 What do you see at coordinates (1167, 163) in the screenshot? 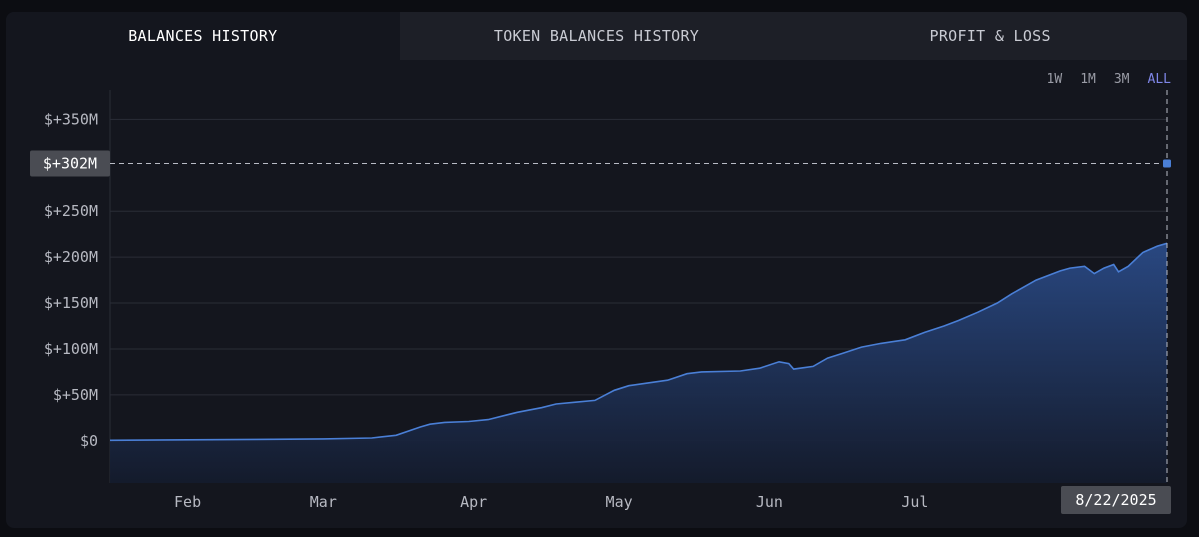
I see `crosshair-point` at bounding box center [1167, 163].